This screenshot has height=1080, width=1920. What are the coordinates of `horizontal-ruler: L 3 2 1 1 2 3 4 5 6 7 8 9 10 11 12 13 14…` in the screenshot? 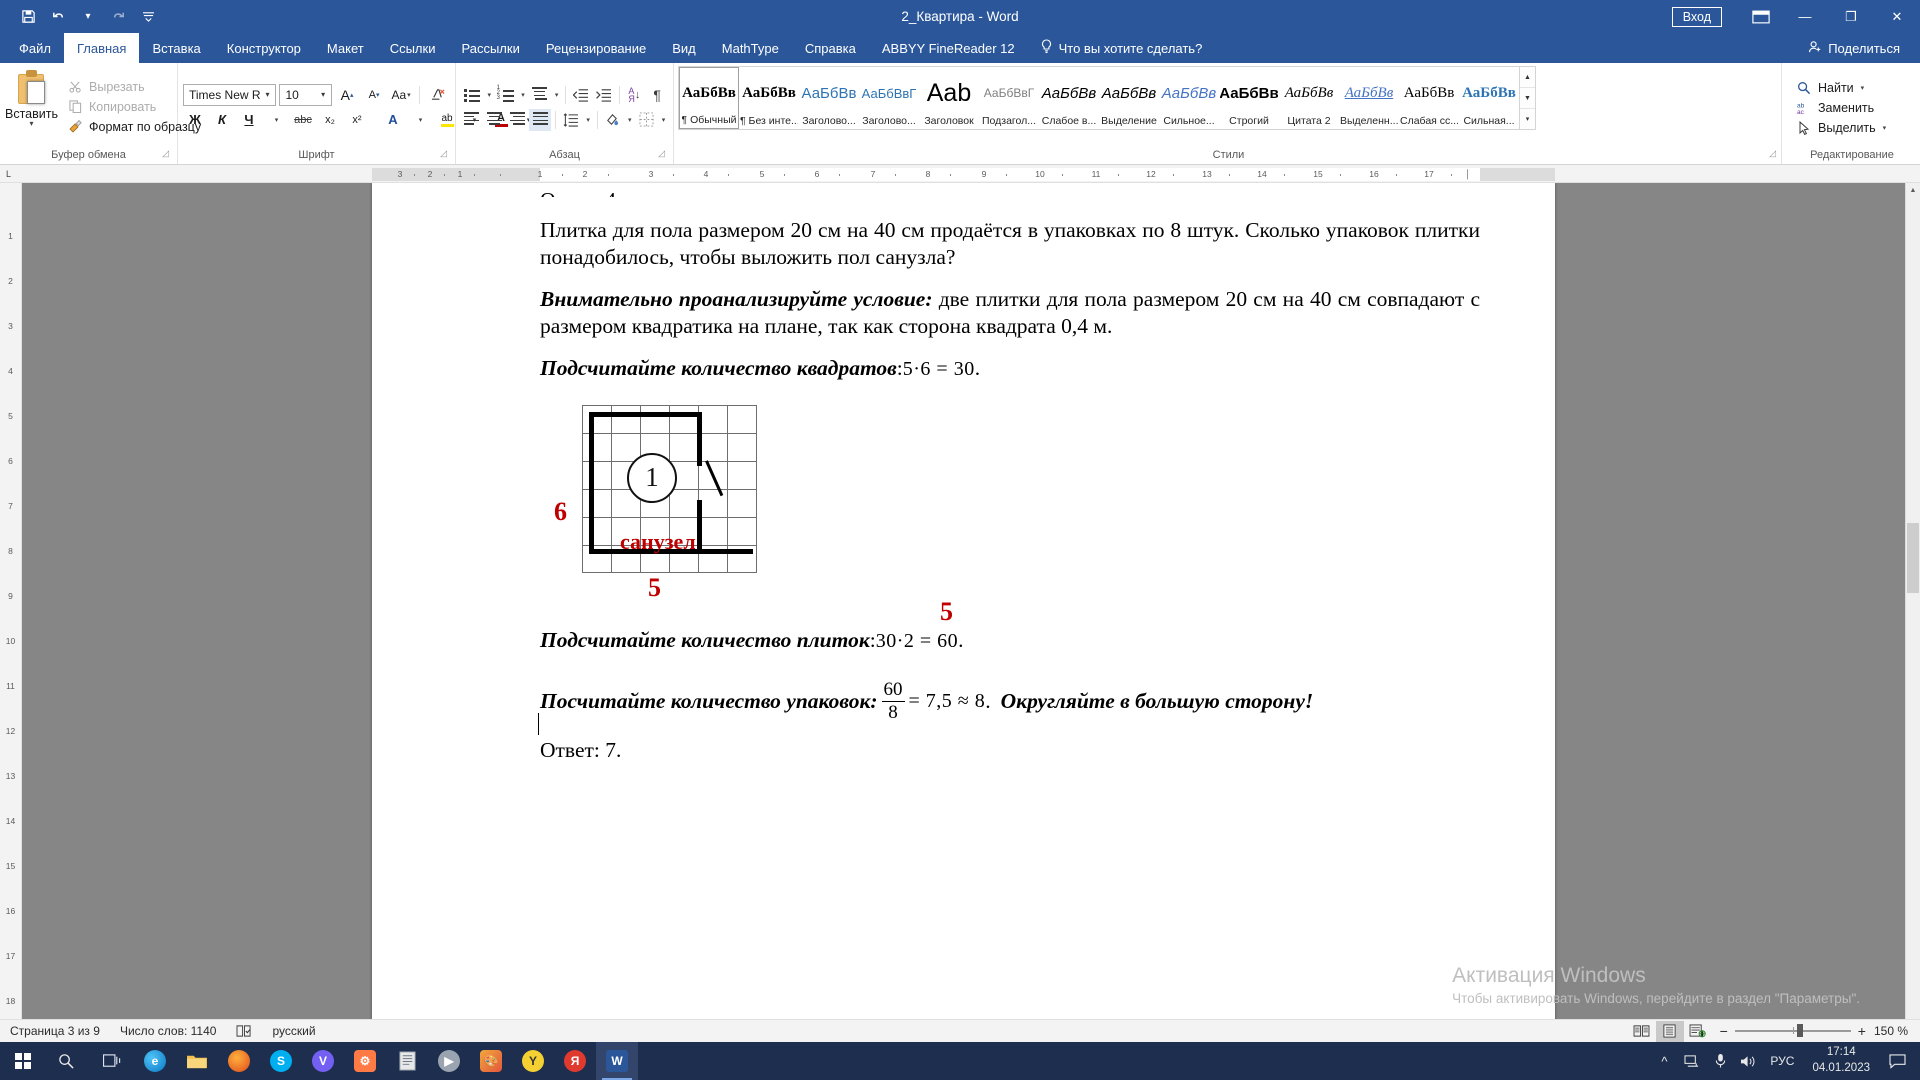 It's located at (960, 174).